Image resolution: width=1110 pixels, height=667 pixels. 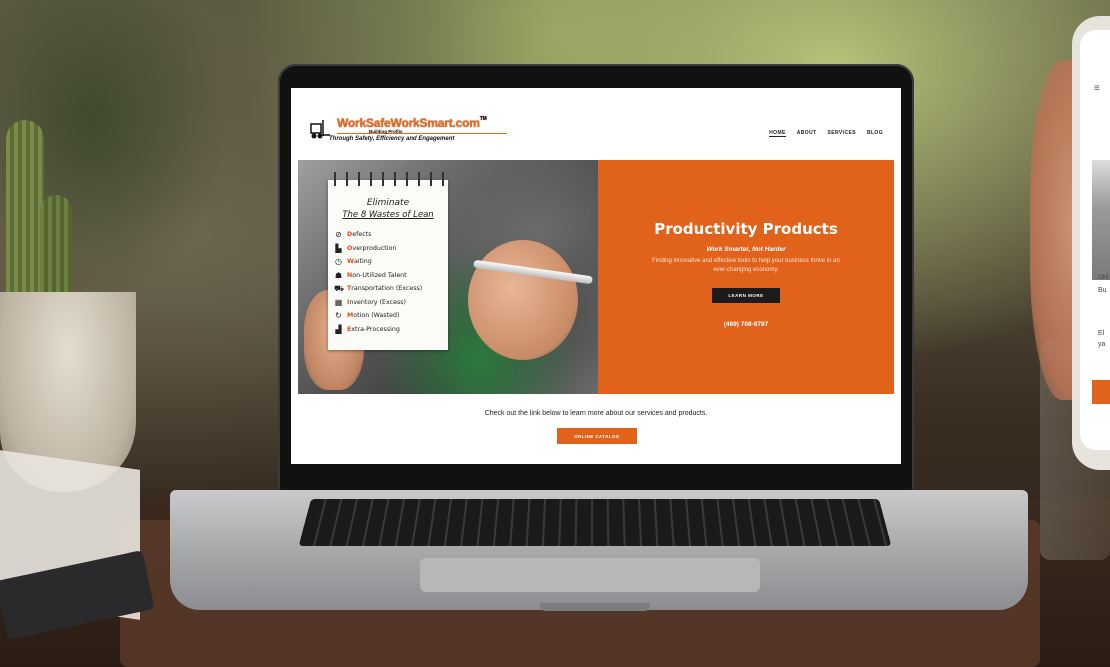 I want to click on phone-text: El, so click(x=1101, y=333).